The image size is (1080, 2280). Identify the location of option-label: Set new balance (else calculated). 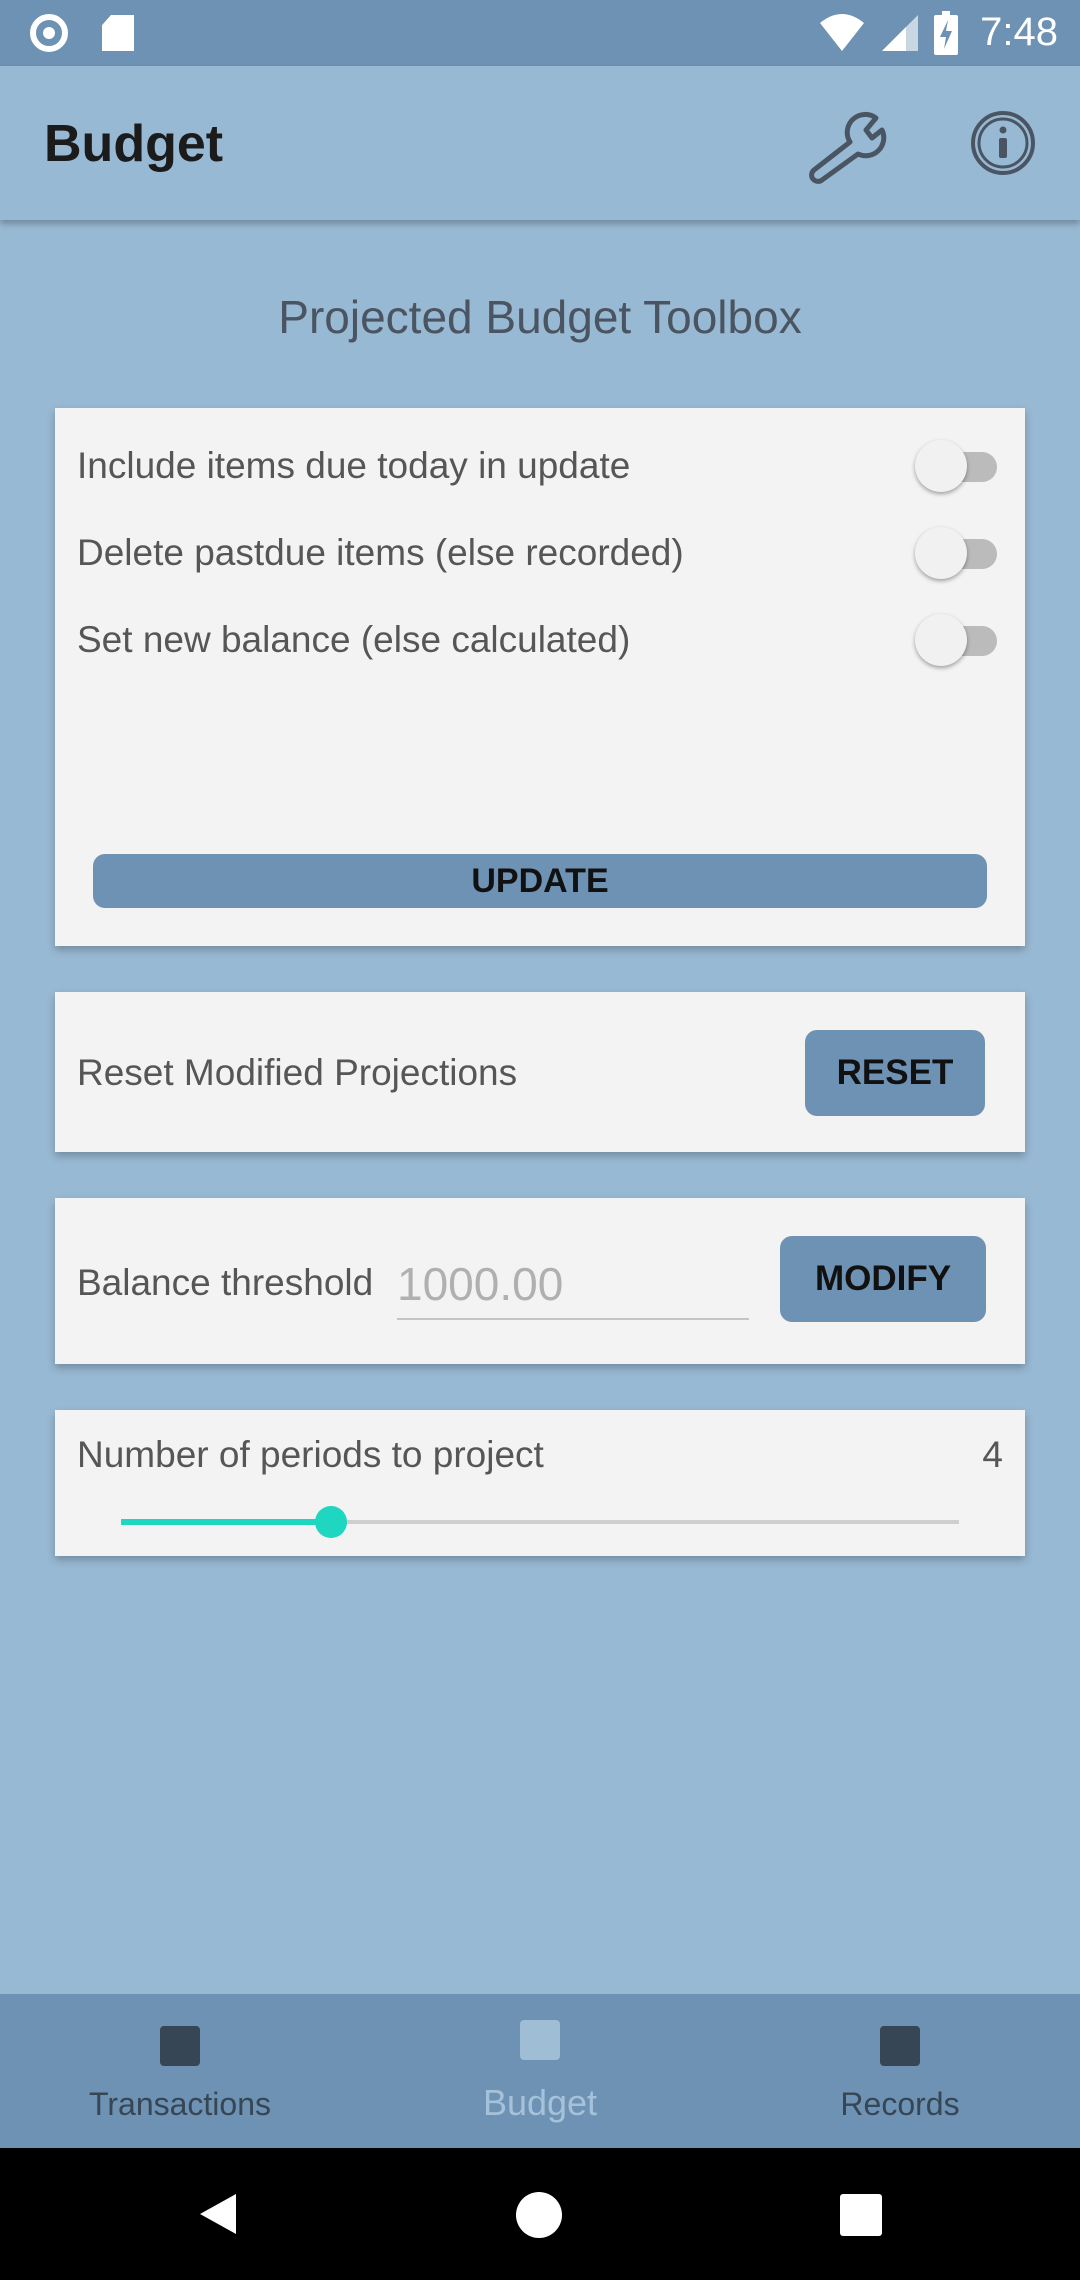
(354, 639).